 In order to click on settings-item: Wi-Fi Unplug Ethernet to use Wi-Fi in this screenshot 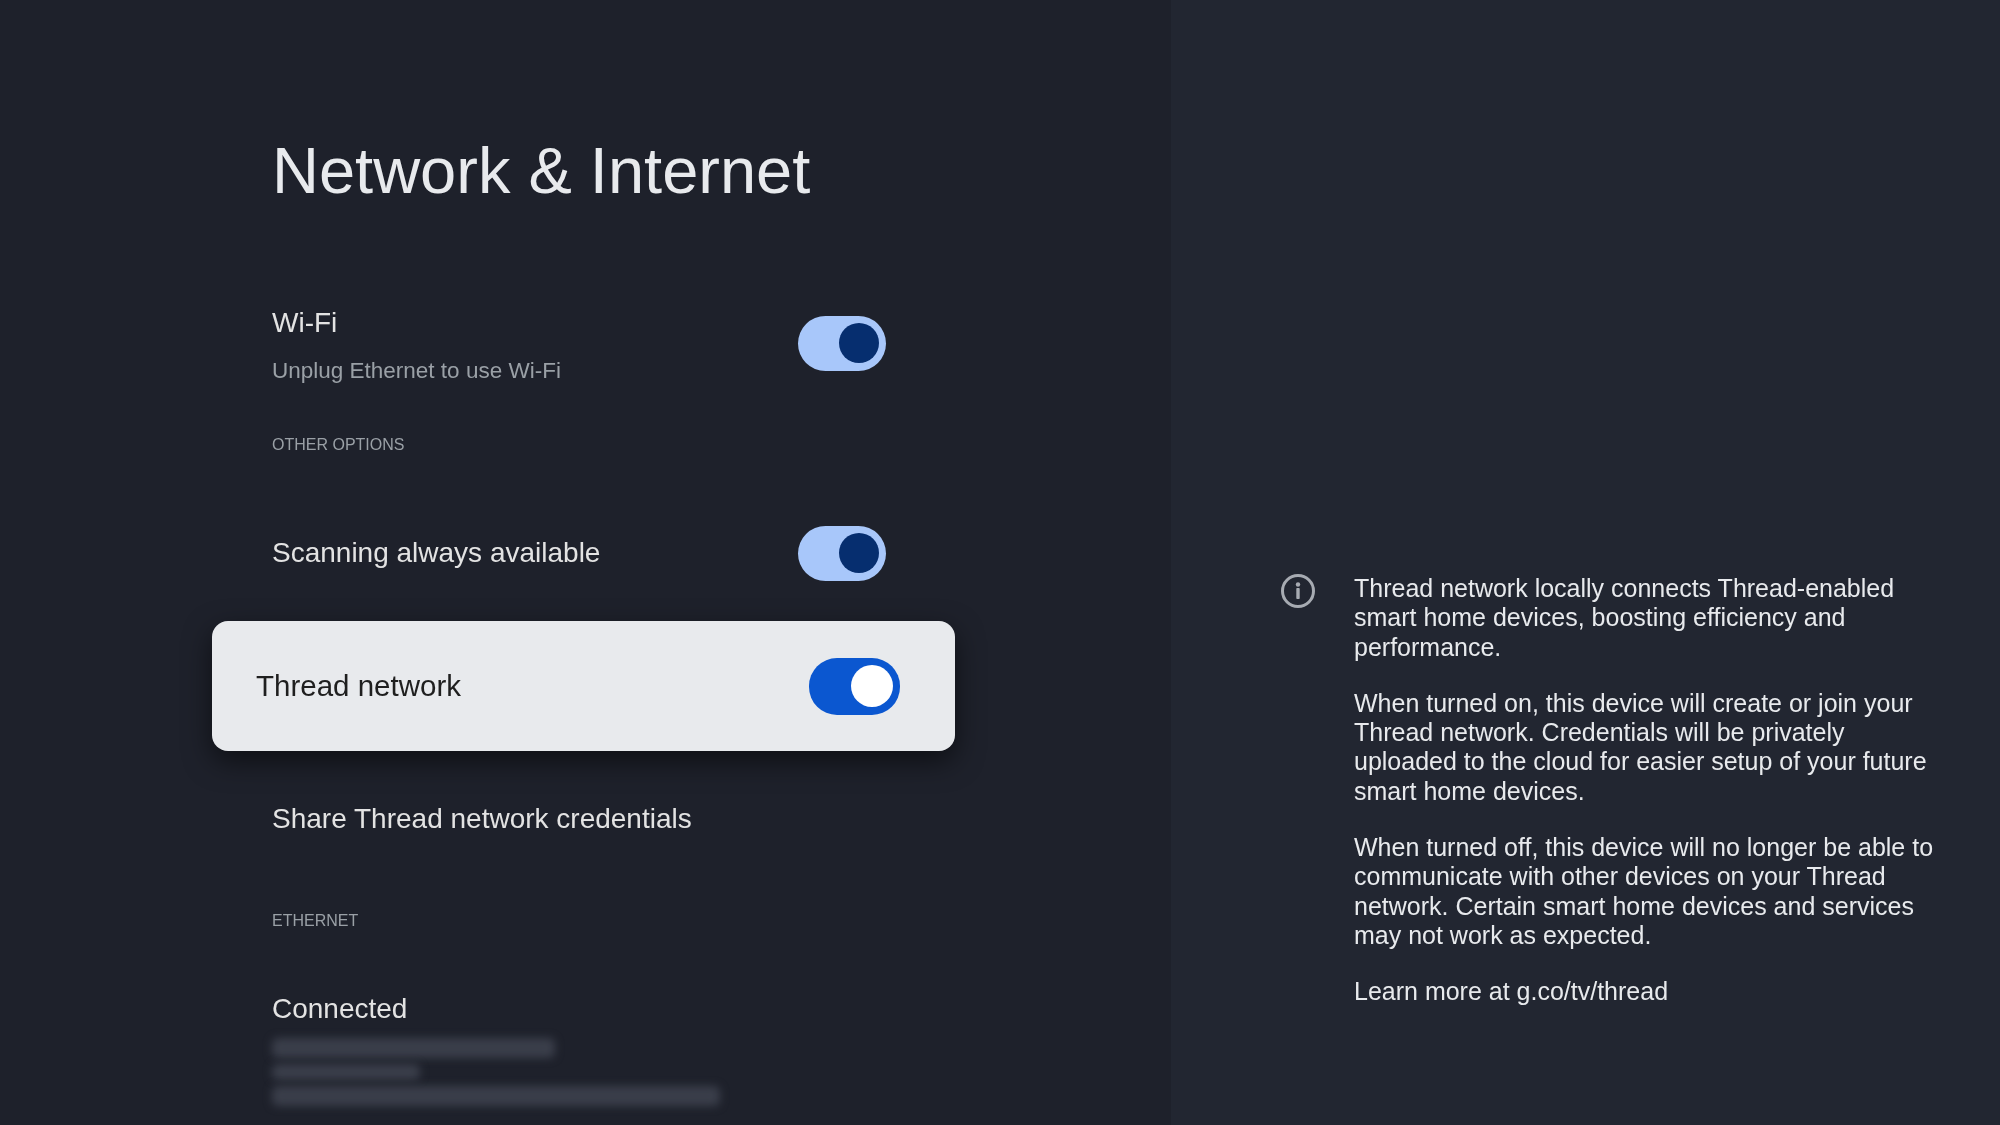, I will do `click(583, 343)`.